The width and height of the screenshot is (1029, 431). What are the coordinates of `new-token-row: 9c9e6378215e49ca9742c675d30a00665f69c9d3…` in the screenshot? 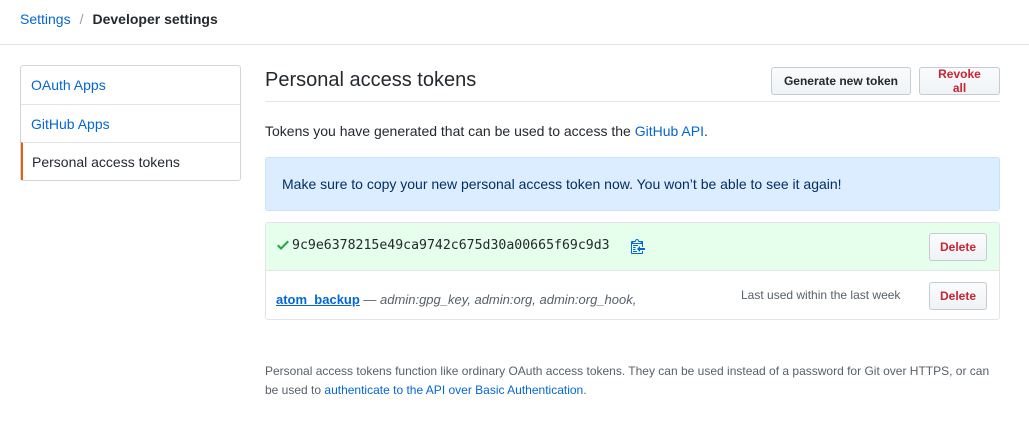 It's located at (632, 247).